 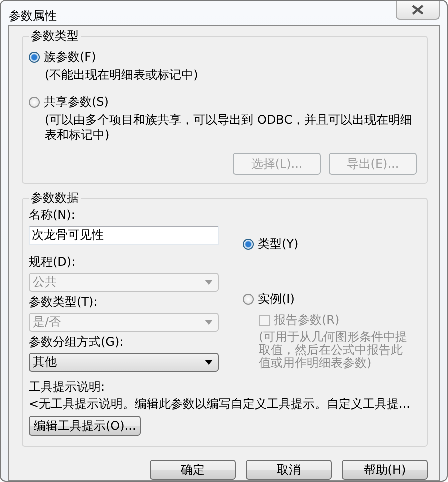 What do you see at coordinates (67, 387) in the screenshot?
I see `tooltip-label: 工具提示说明:` at bounding box center [67, 387].